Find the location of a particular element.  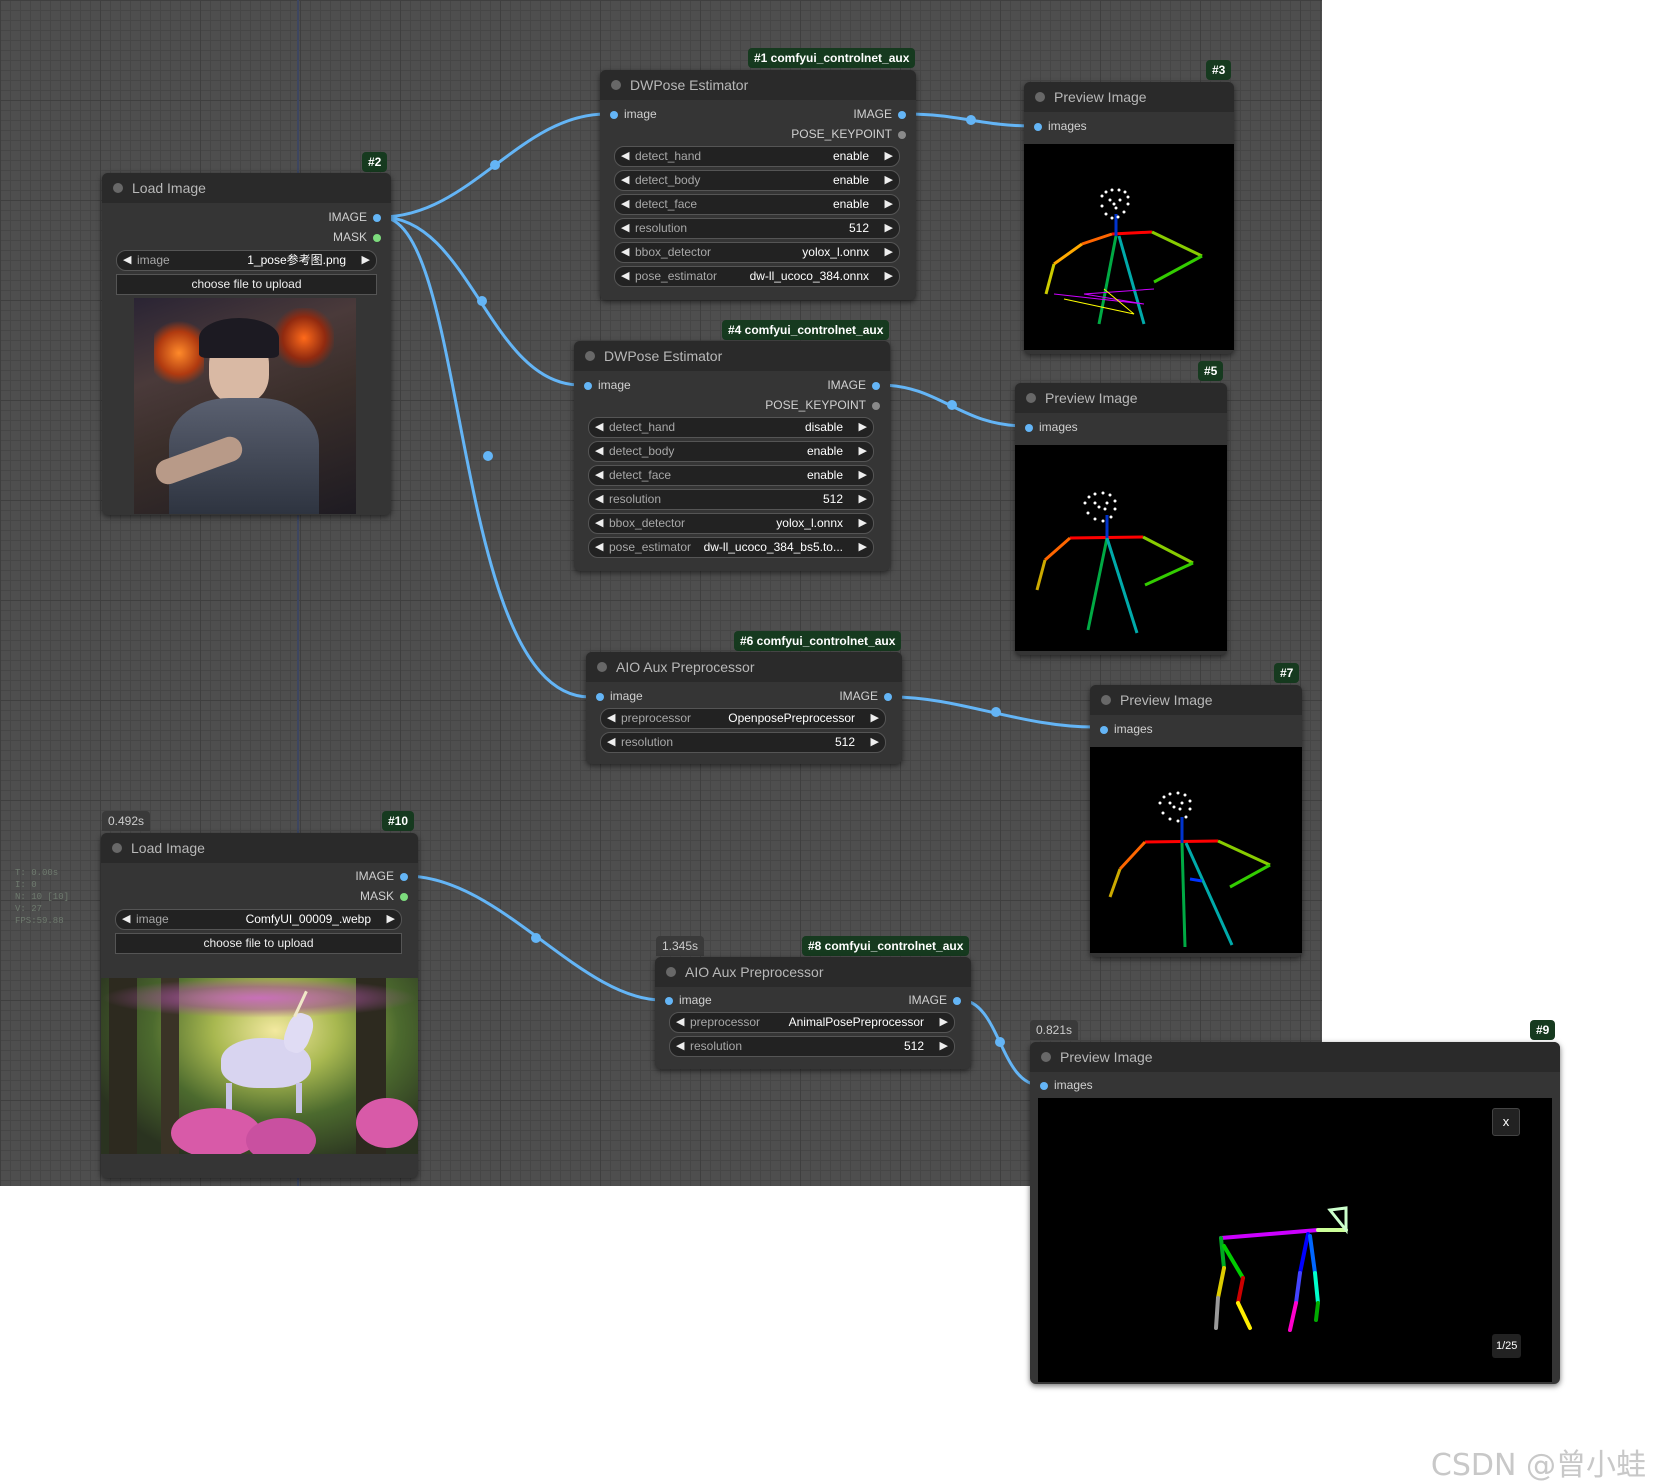

widget-detect-body: ◀ detect_body enable ▶ is located at coordinates (731, 451).